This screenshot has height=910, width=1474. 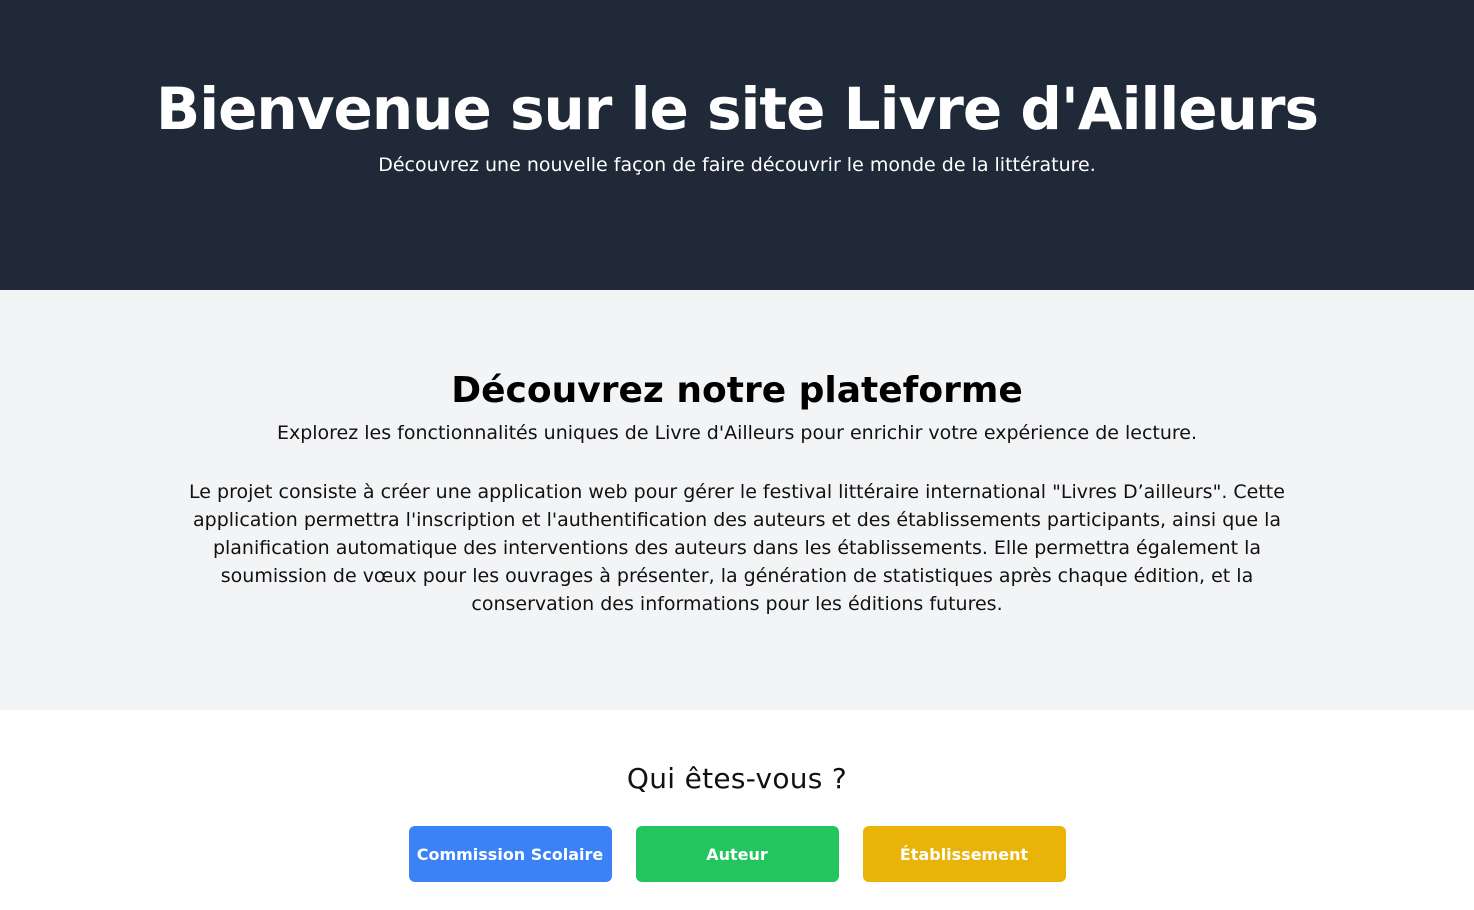 I want to click on hero-title: Bienvenue sur le site Livre d'Ailleurs, so click(x=737, y=109).